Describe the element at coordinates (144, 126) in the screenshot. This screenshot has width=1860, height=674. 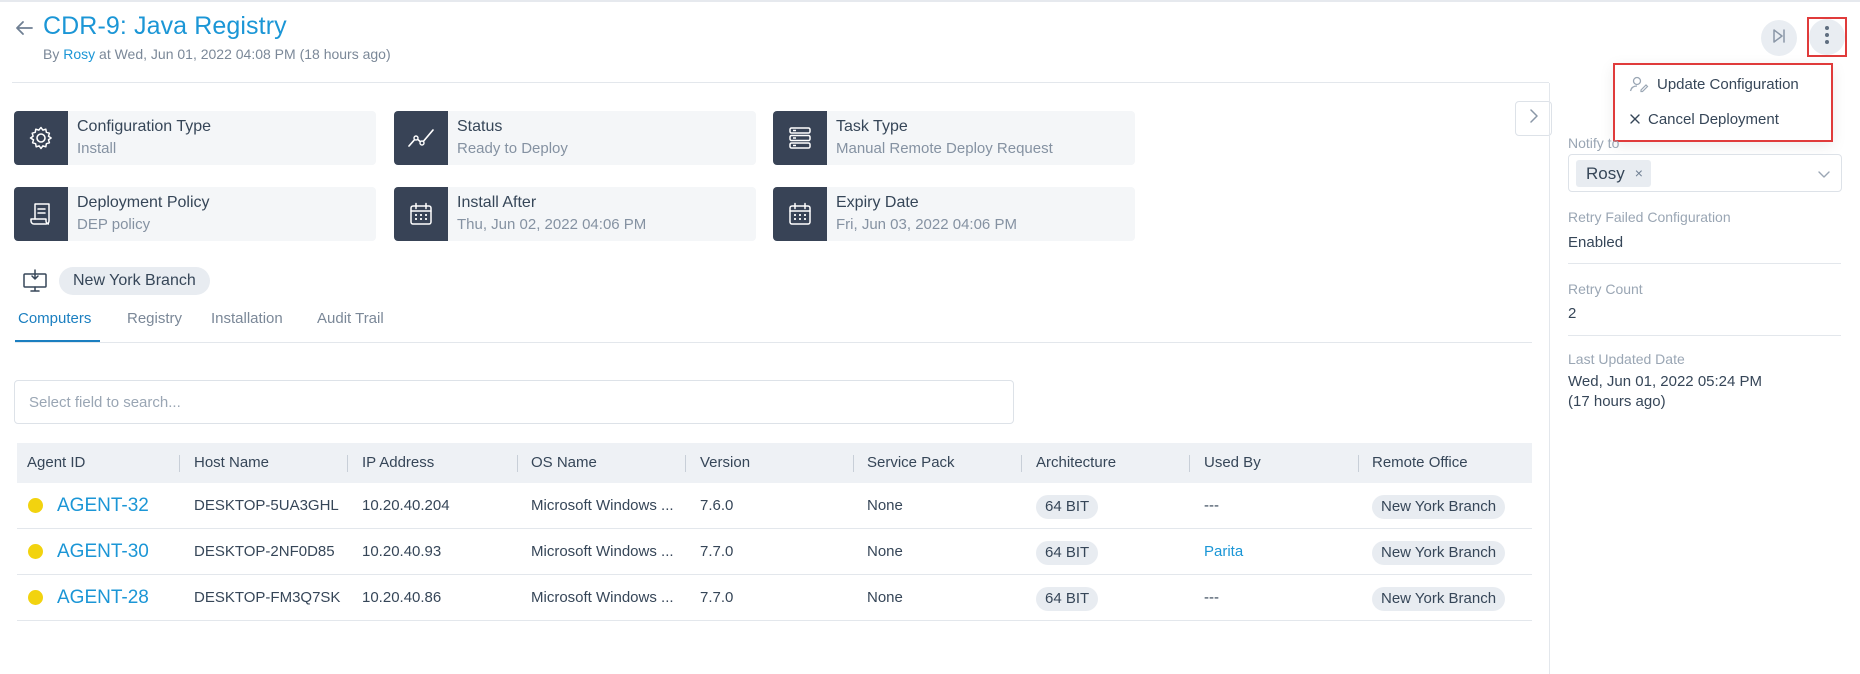
I see `card-label: Configuration Type` at that location.